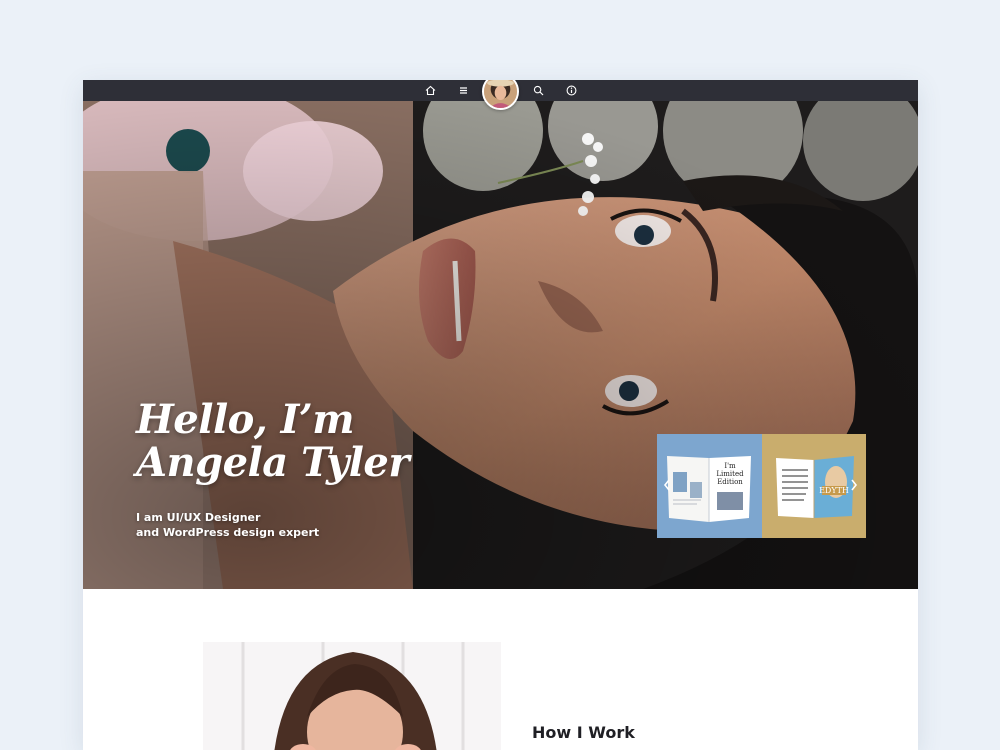 The width and height of the screenshot is (1000, 750). I want to click on card1-line1: I'm, so click(730, 466).